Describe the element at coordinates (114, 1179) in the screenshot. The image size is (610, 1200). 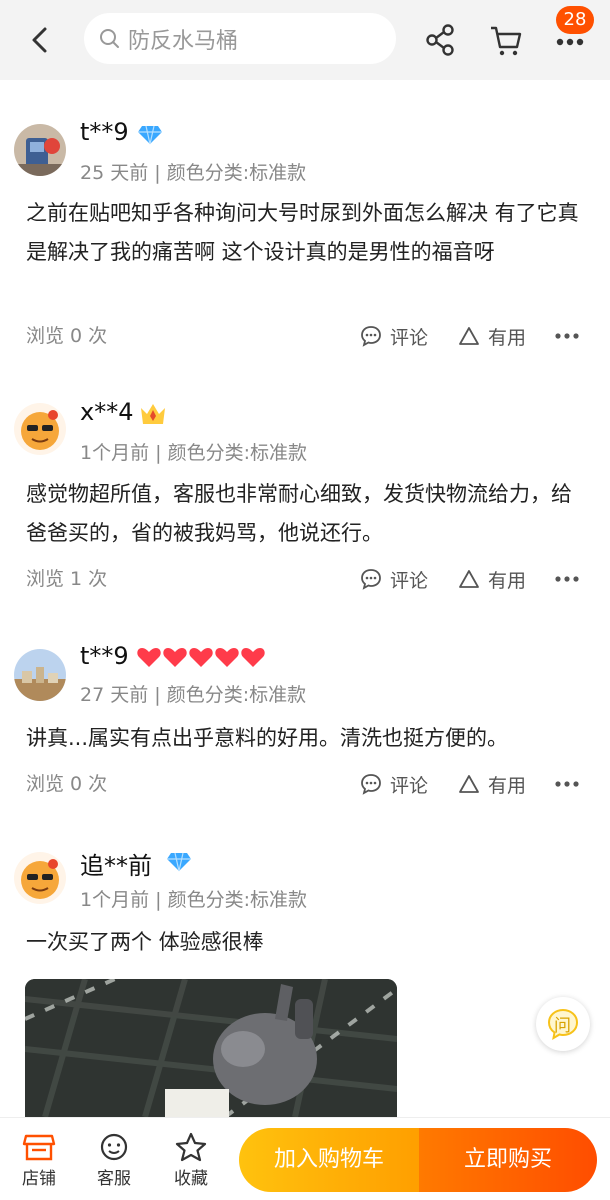
I see `service-label: 客服` at that location.